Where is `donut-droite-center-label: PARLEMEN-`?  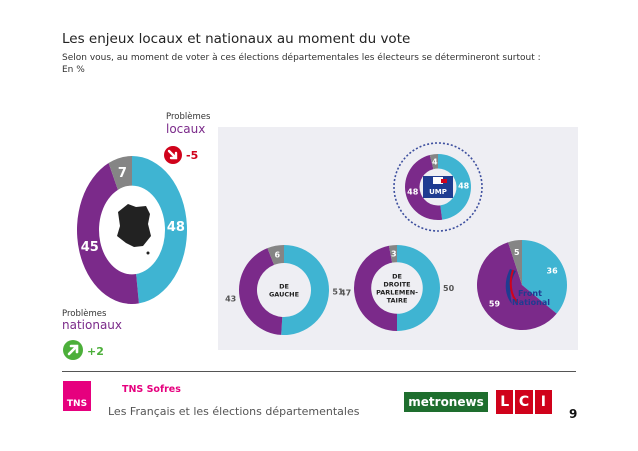
donut-droite-center-label: PARLEMEN- is located at coordinates (397, 293).